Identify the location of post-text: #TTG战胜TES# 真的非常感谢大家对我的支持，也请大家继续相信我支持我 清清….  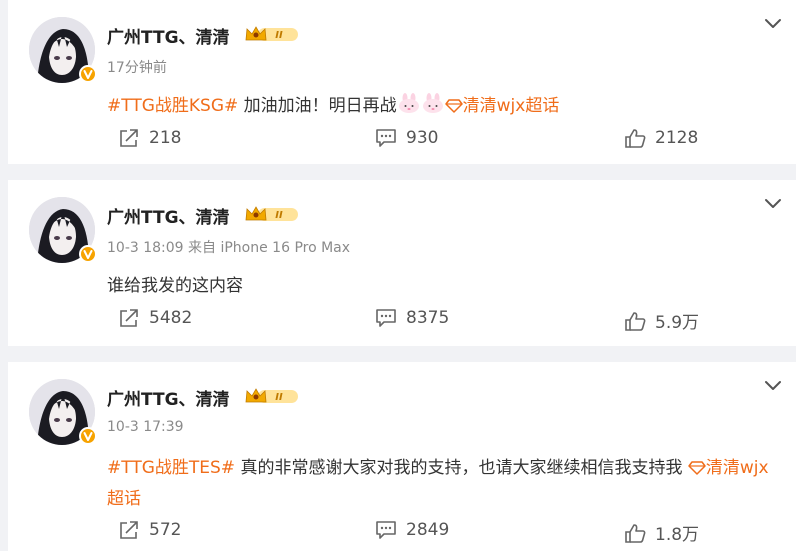
(442, 484).